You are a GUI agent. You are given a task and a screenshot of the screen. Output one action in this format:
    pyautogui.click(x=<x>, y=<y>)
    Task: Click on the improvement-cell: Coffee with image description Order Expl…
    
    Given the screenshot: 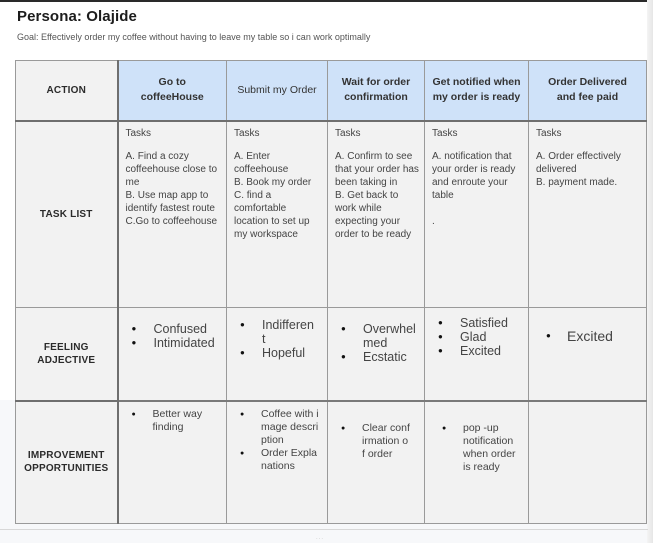 What is the action you would take?
    pyautogui.click(x=277, y=462)
    